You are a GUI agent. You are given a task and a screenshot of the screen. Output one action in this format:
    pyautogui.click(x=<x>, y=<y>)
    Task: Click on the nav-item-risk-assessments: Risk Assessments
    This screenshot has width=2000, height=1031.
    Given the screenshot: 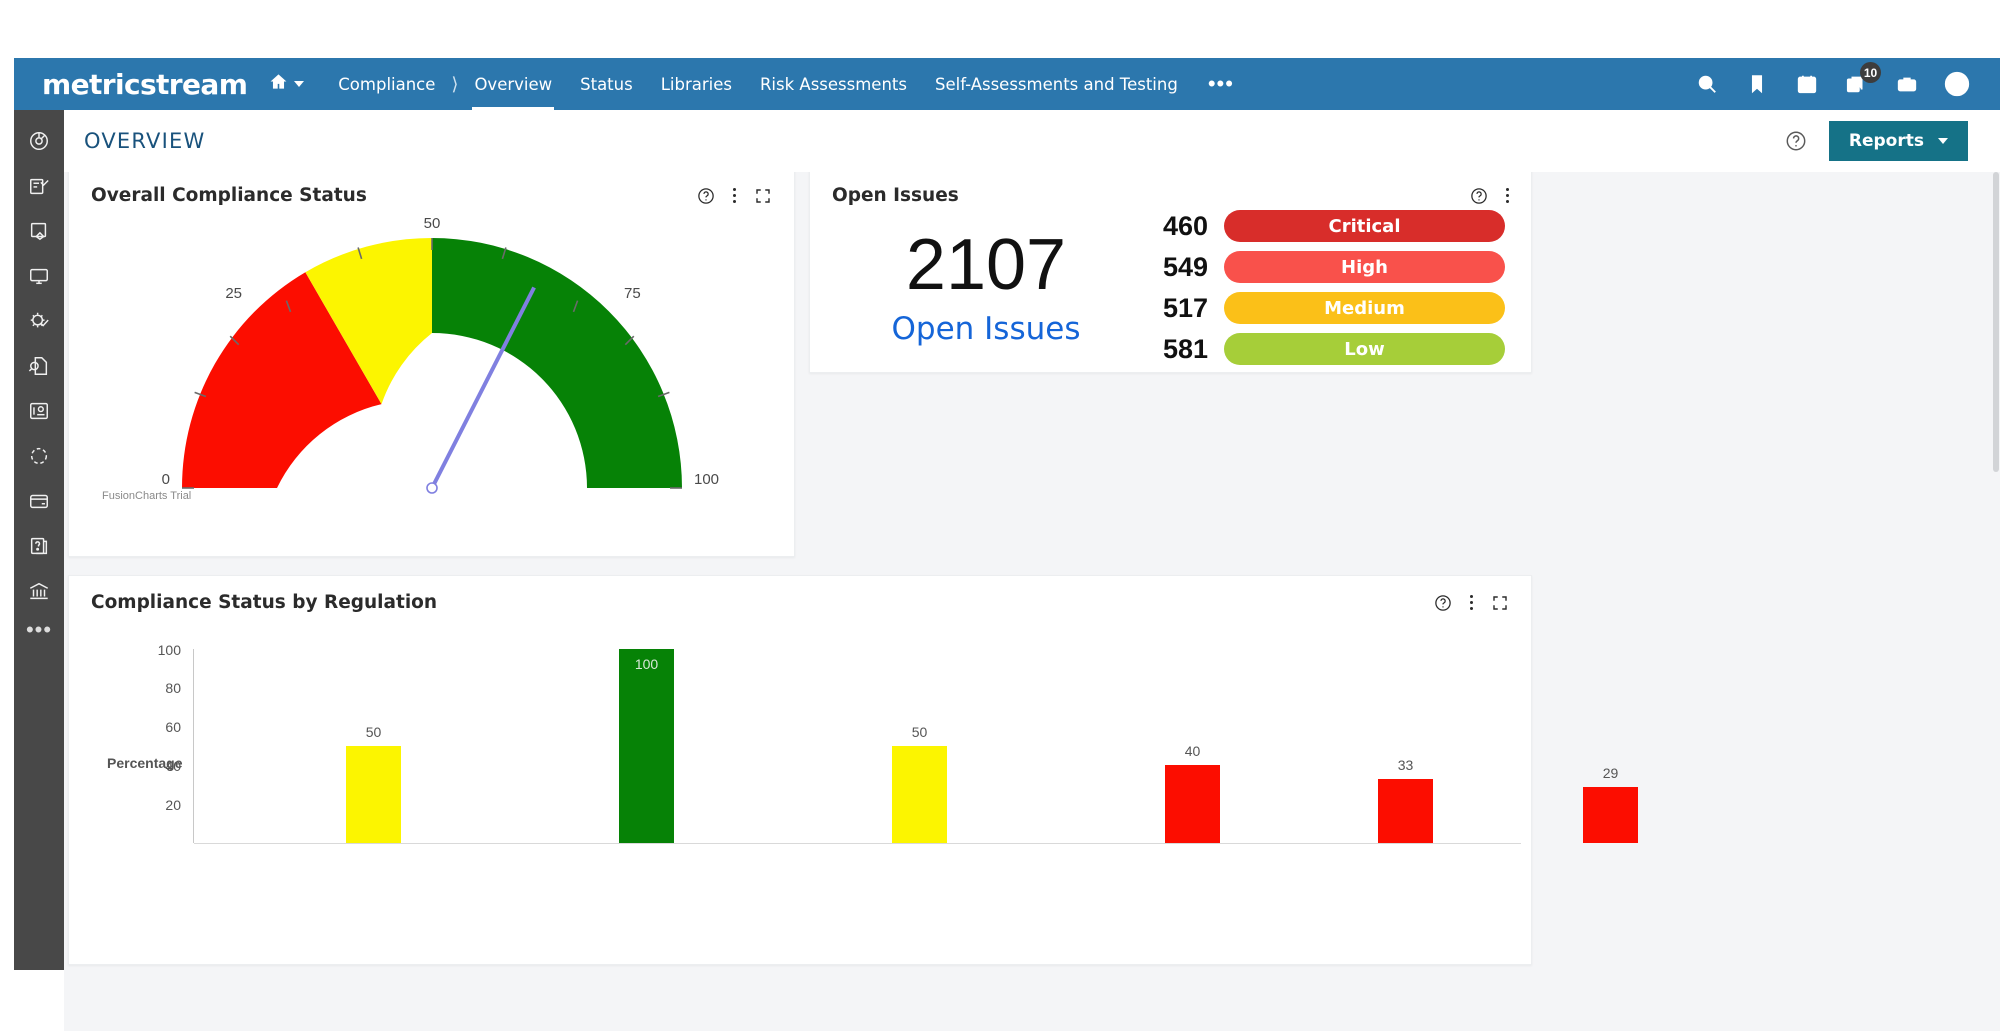 What is the action you would take?
    pyautogui.click(x=833, y=84)
    